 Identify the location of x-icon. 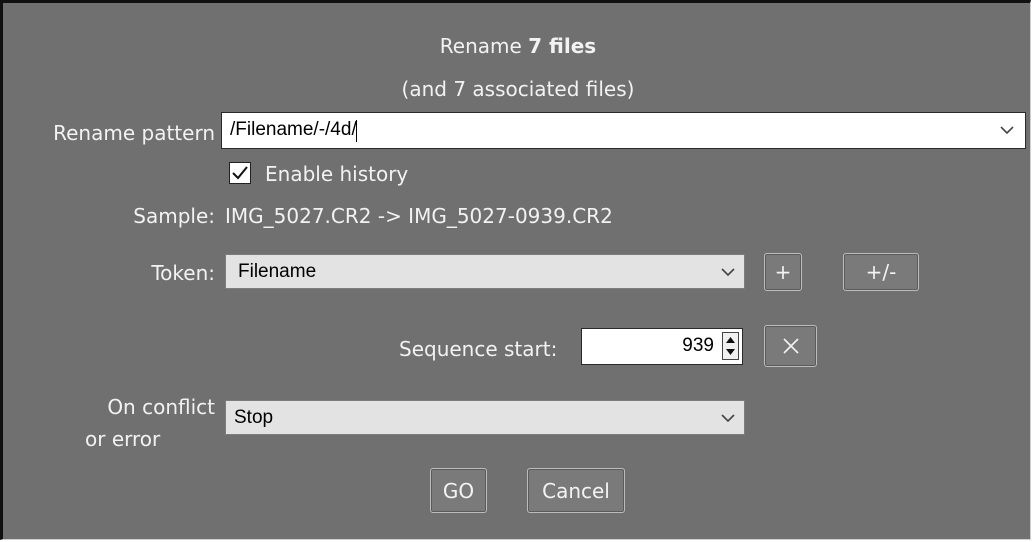
(790, 346).